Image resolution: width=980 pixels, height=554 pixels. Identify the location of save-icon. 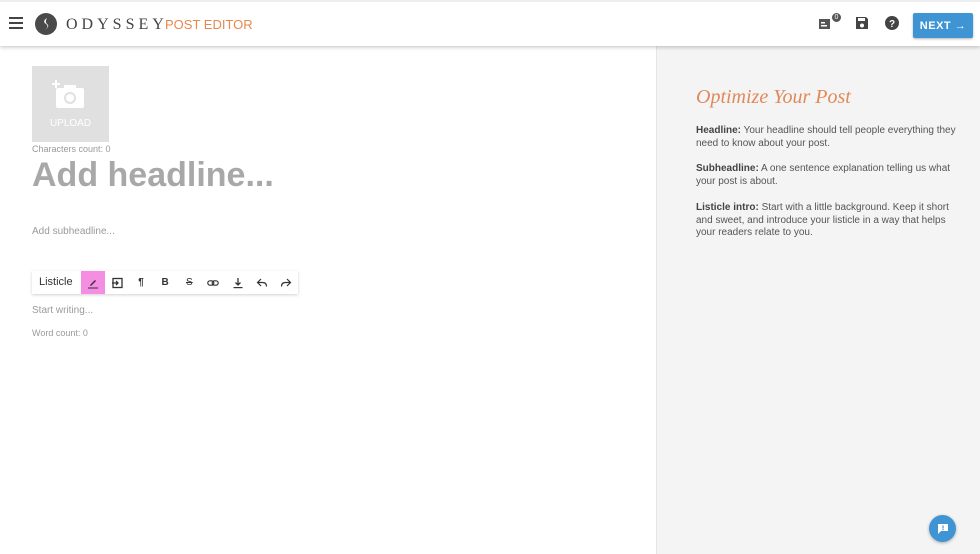
(862, 23).